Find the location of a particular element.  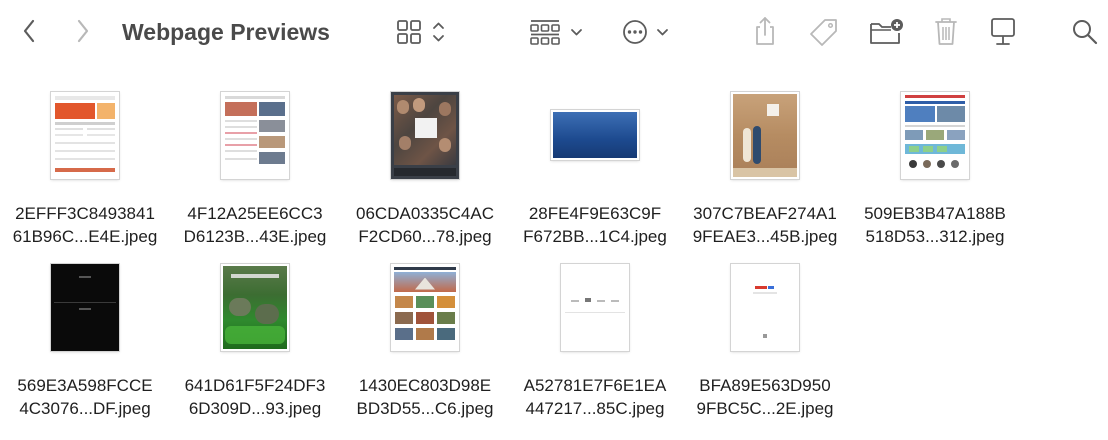

file-name-line2: 9FEAE3...45B.jpeg is located at coordinates (765, 236).